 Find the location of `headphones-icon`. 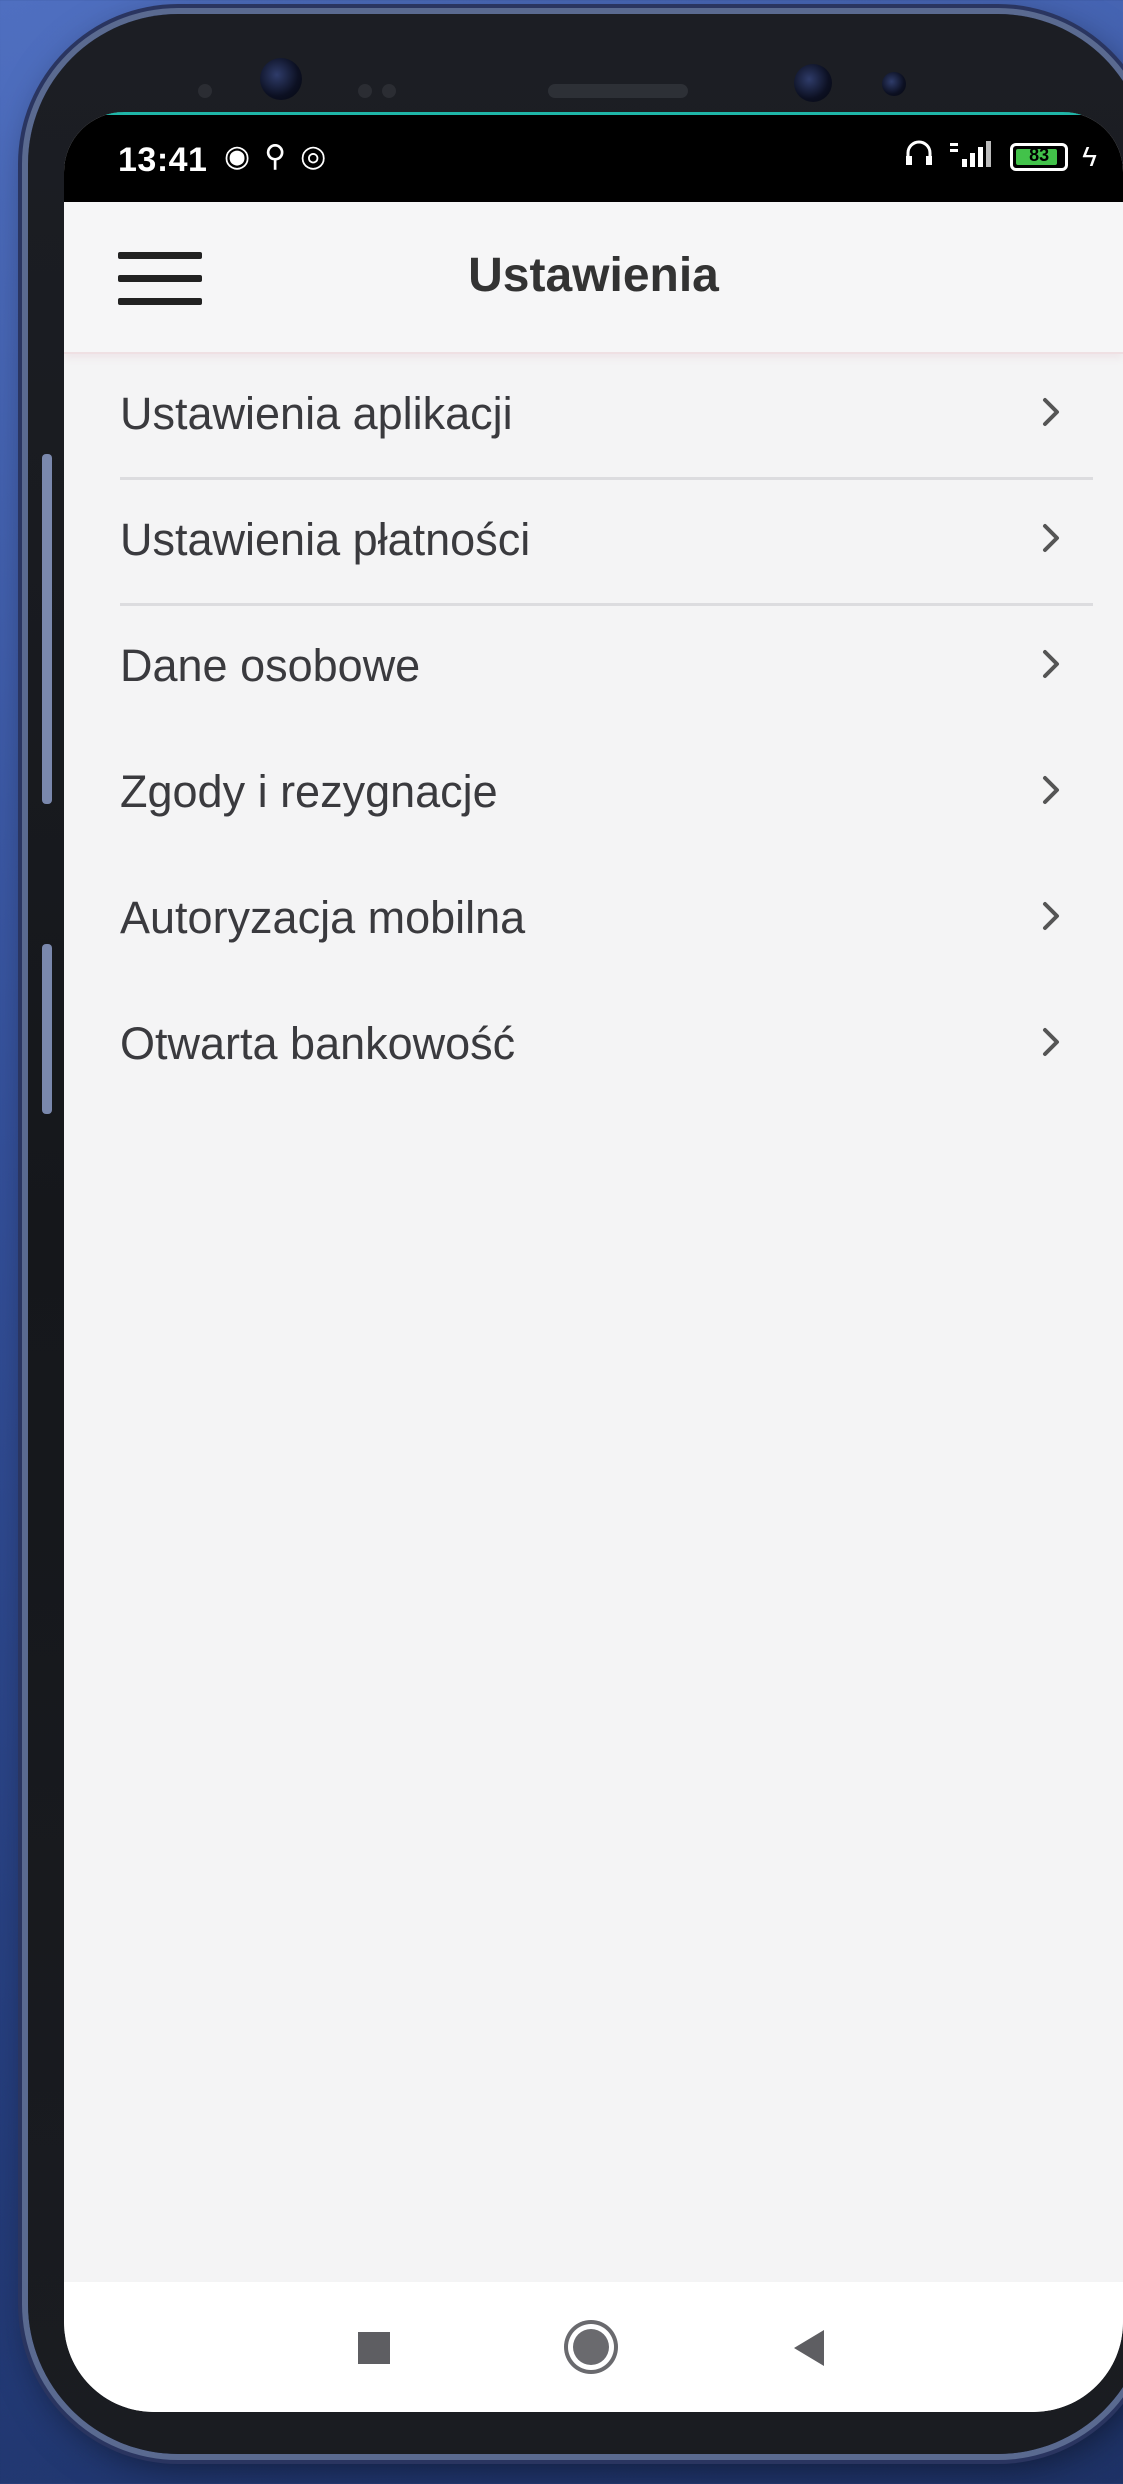

headphones-icon is located at coordinates (919, 156).